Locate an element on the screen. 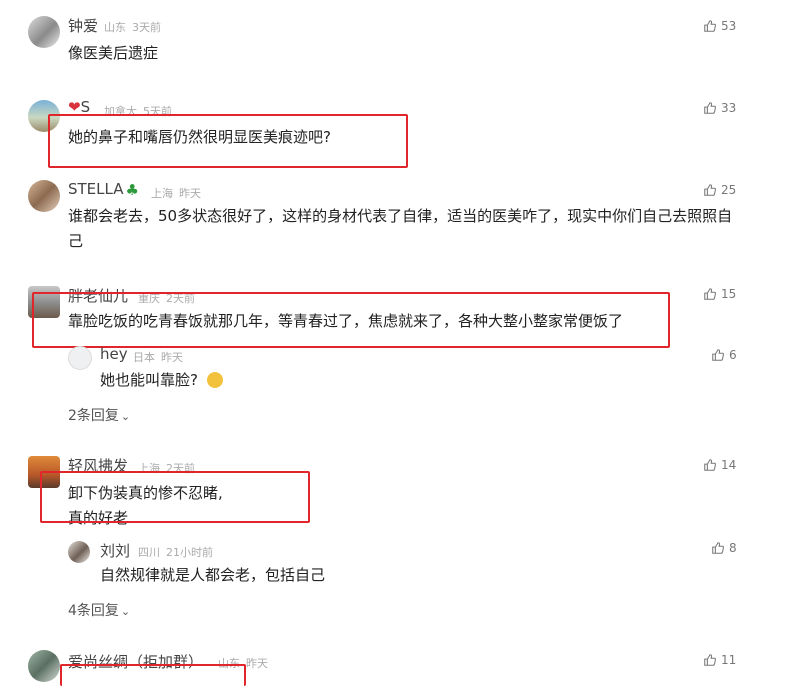 This screenshot has height=686, width=800. heart-icon: ❤ is located at coordinates (74, 107).